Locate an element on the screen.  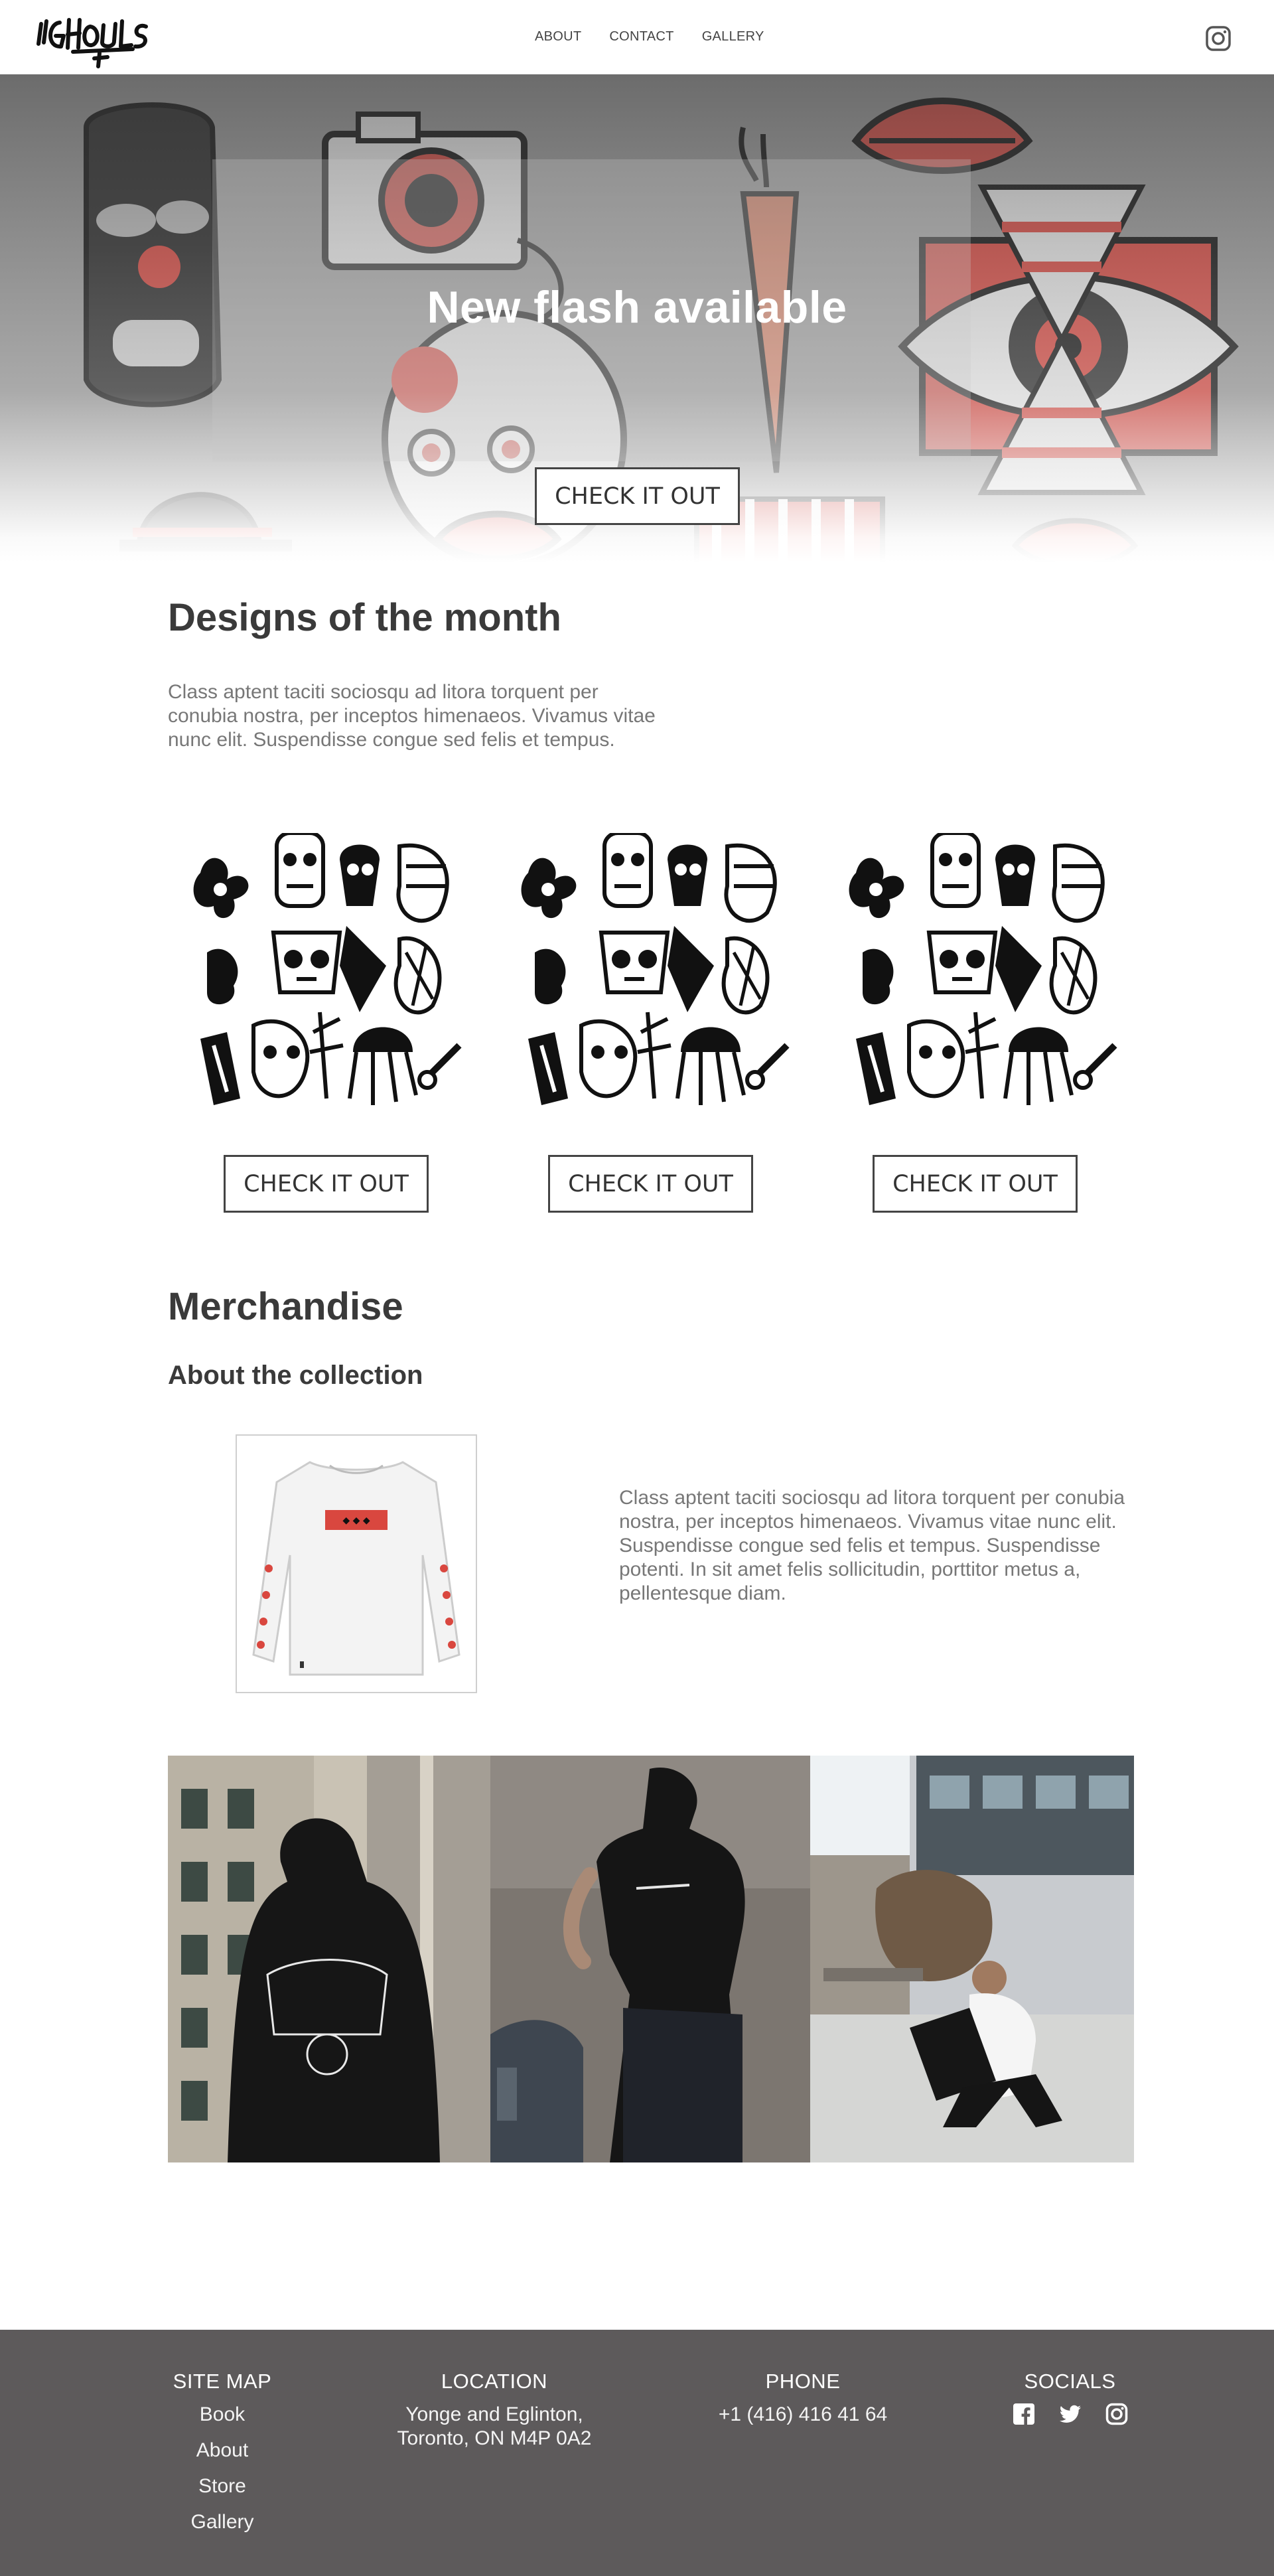
merch-subtitle: About the collection is located at coordinates (296, 1376).